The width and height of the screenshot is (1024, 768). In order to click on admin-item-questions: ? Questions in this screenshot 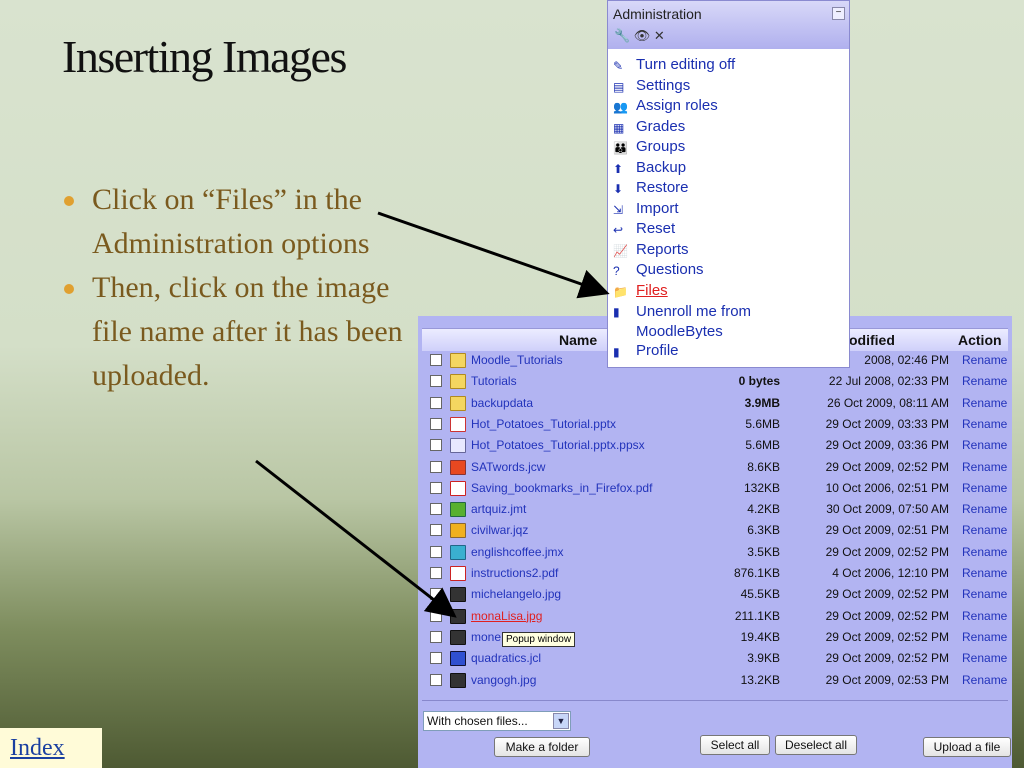, I will do `click(724, 271)`.